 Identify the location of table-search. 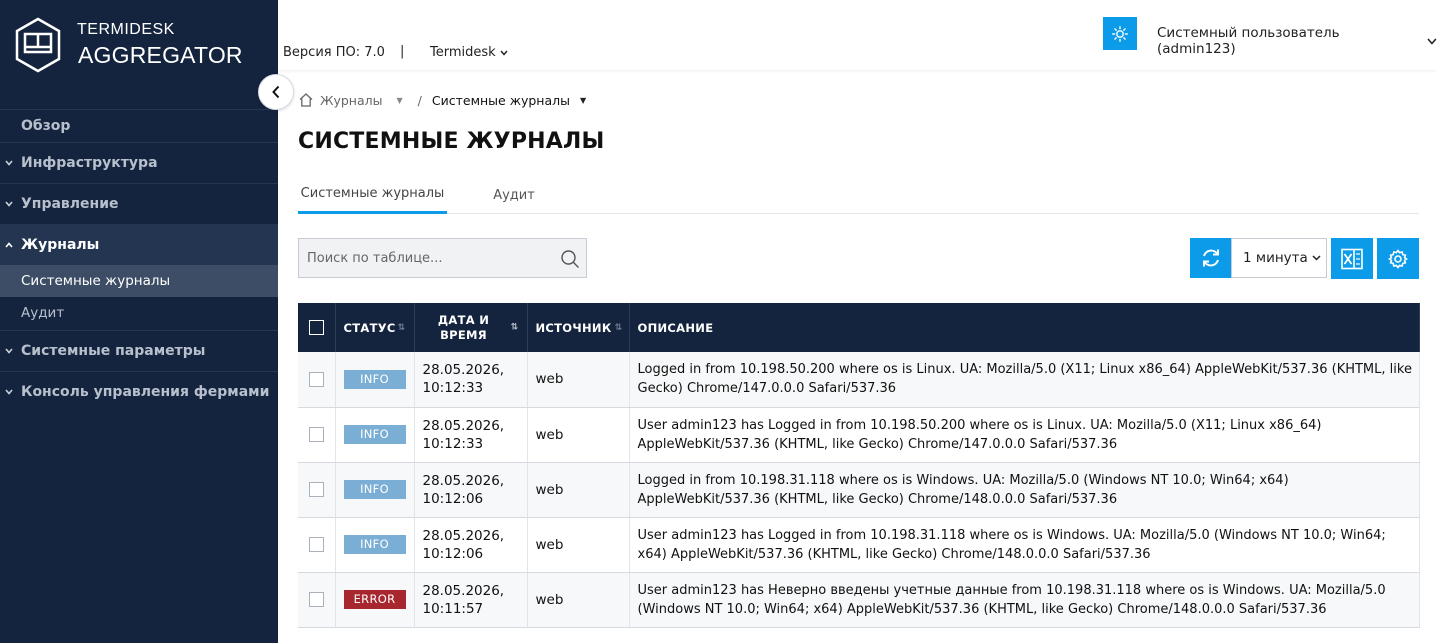
(442, 258).